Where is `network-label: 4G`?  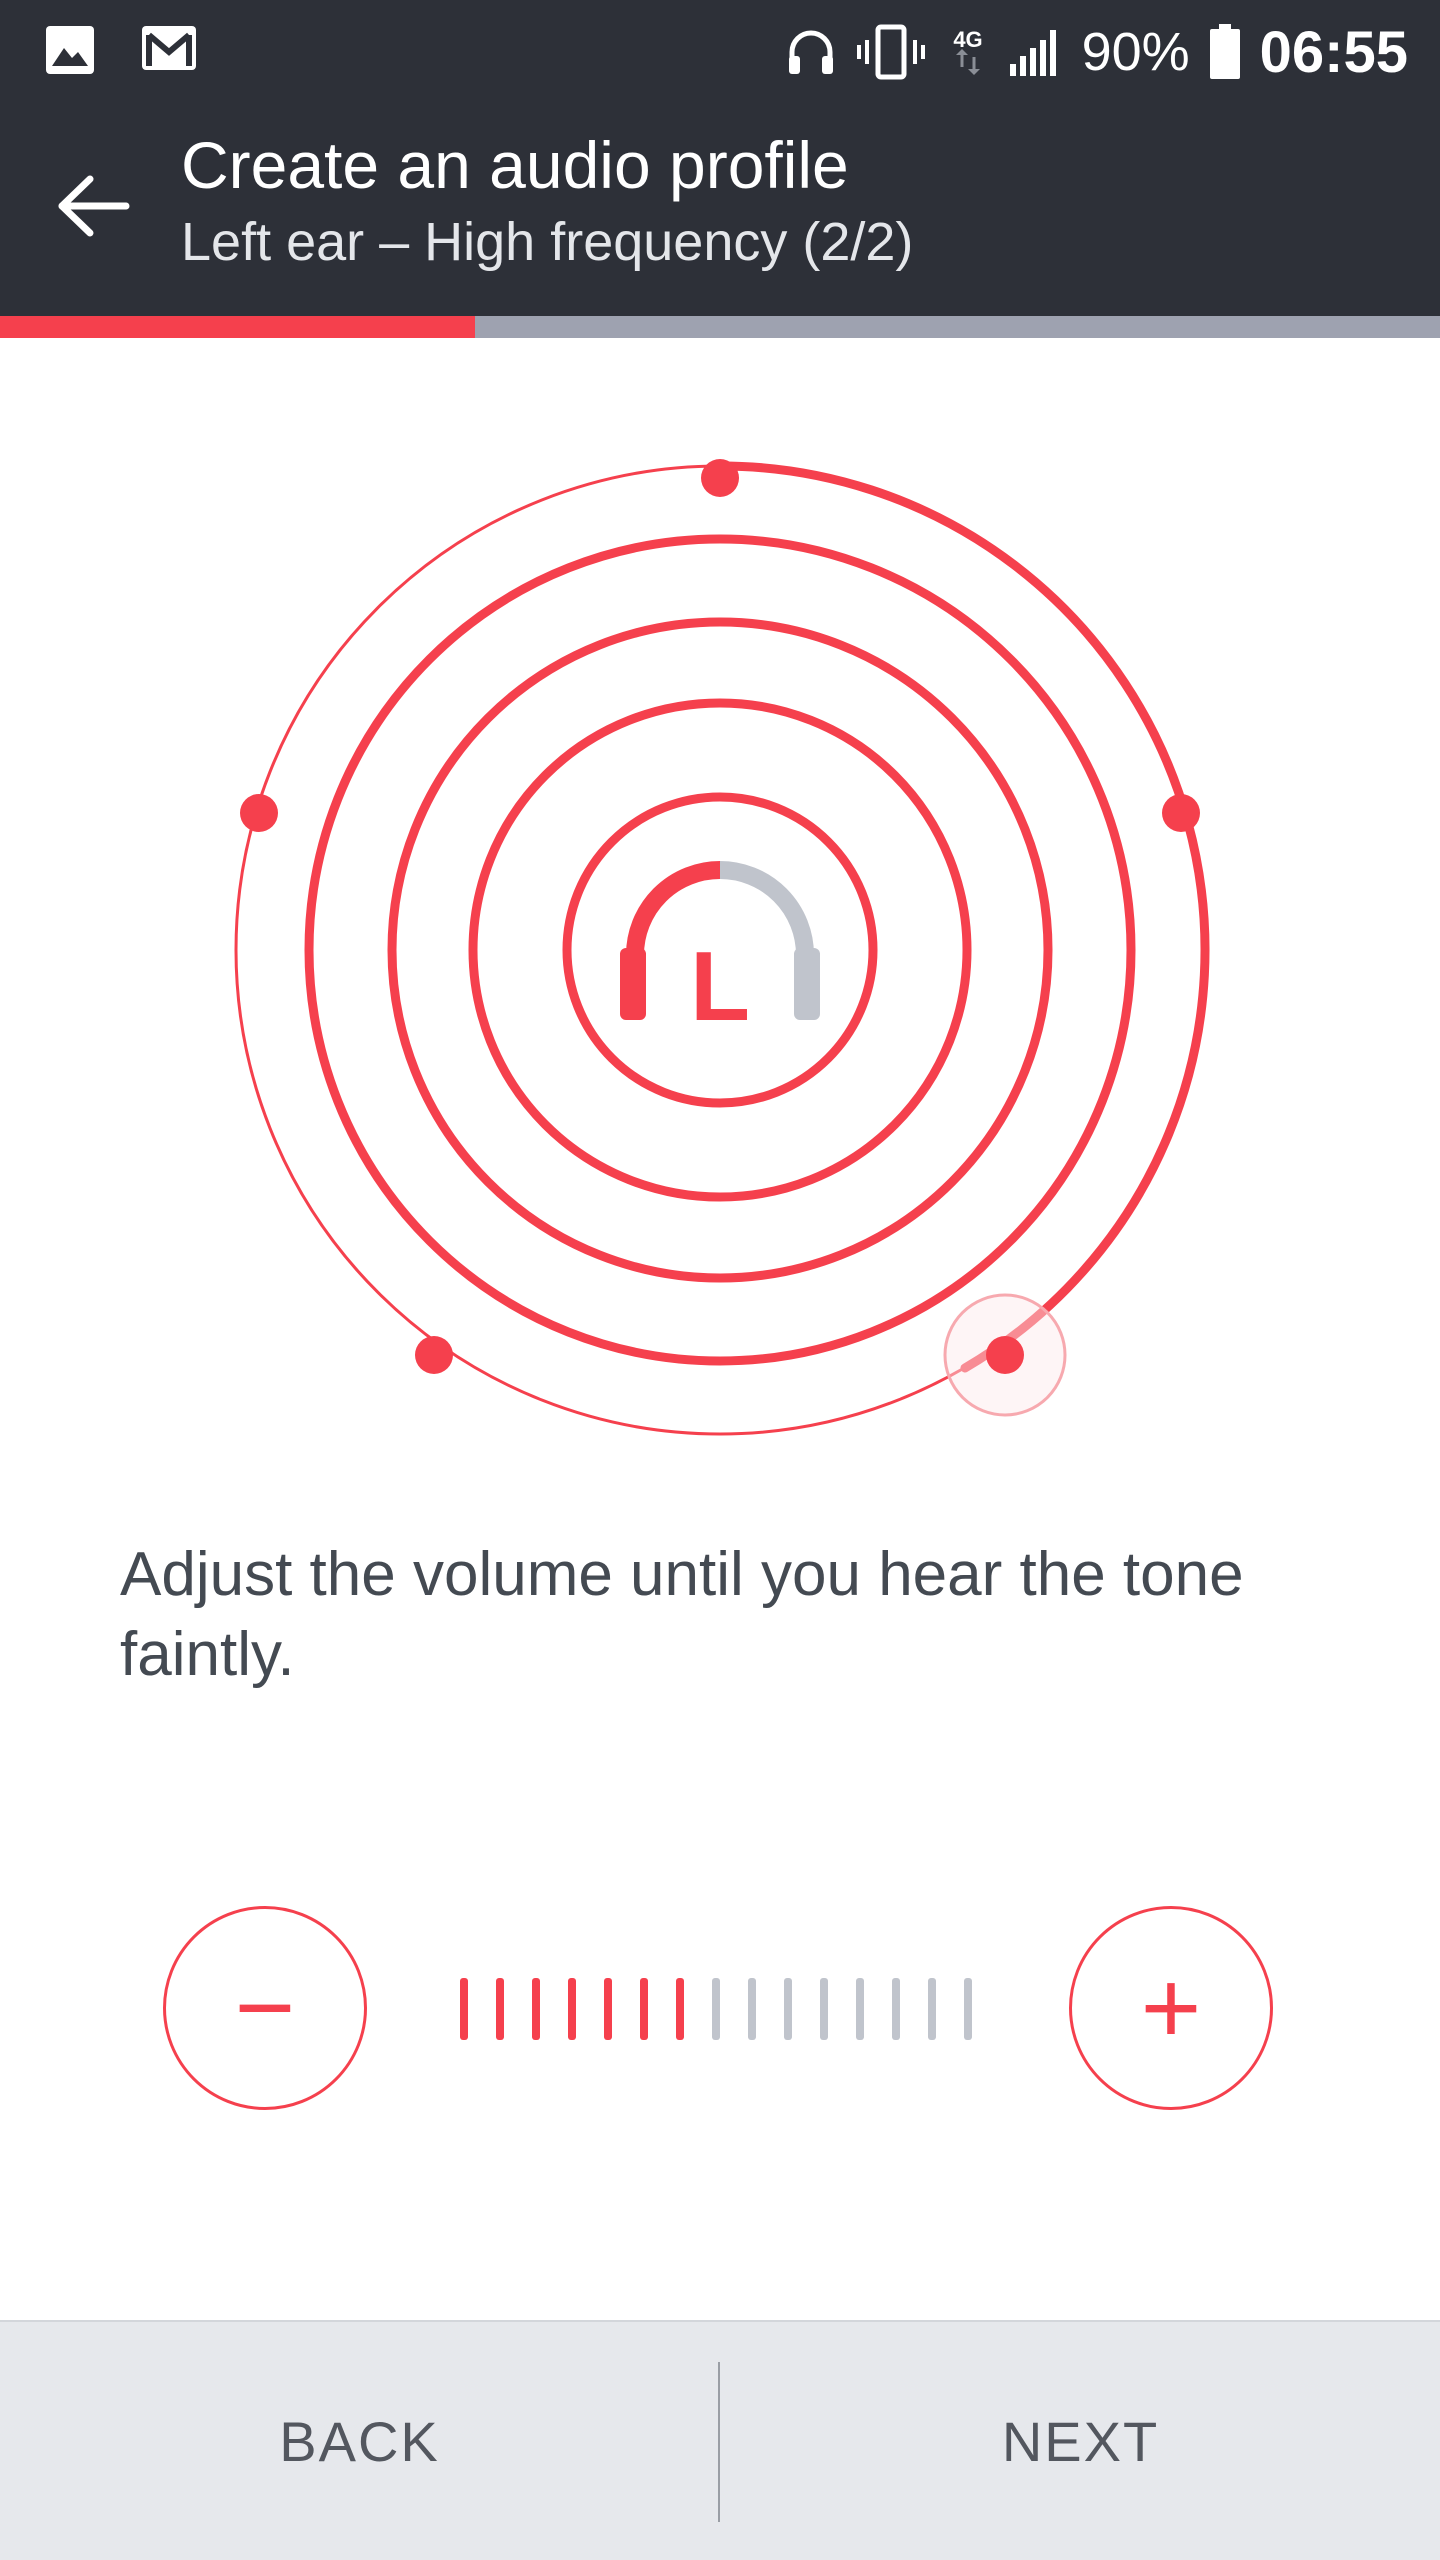
network-label: 4G is located at coordinates (967, 39).